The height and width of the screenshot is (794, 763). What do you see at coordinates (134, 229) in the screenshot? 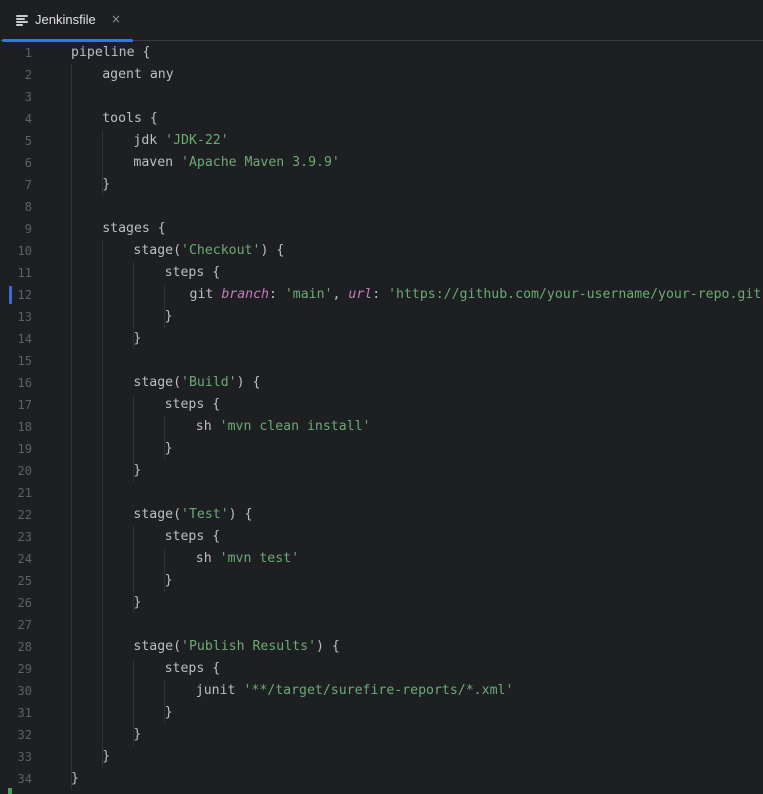
I see `code-line: stages {` at bounding box center [134, 229].